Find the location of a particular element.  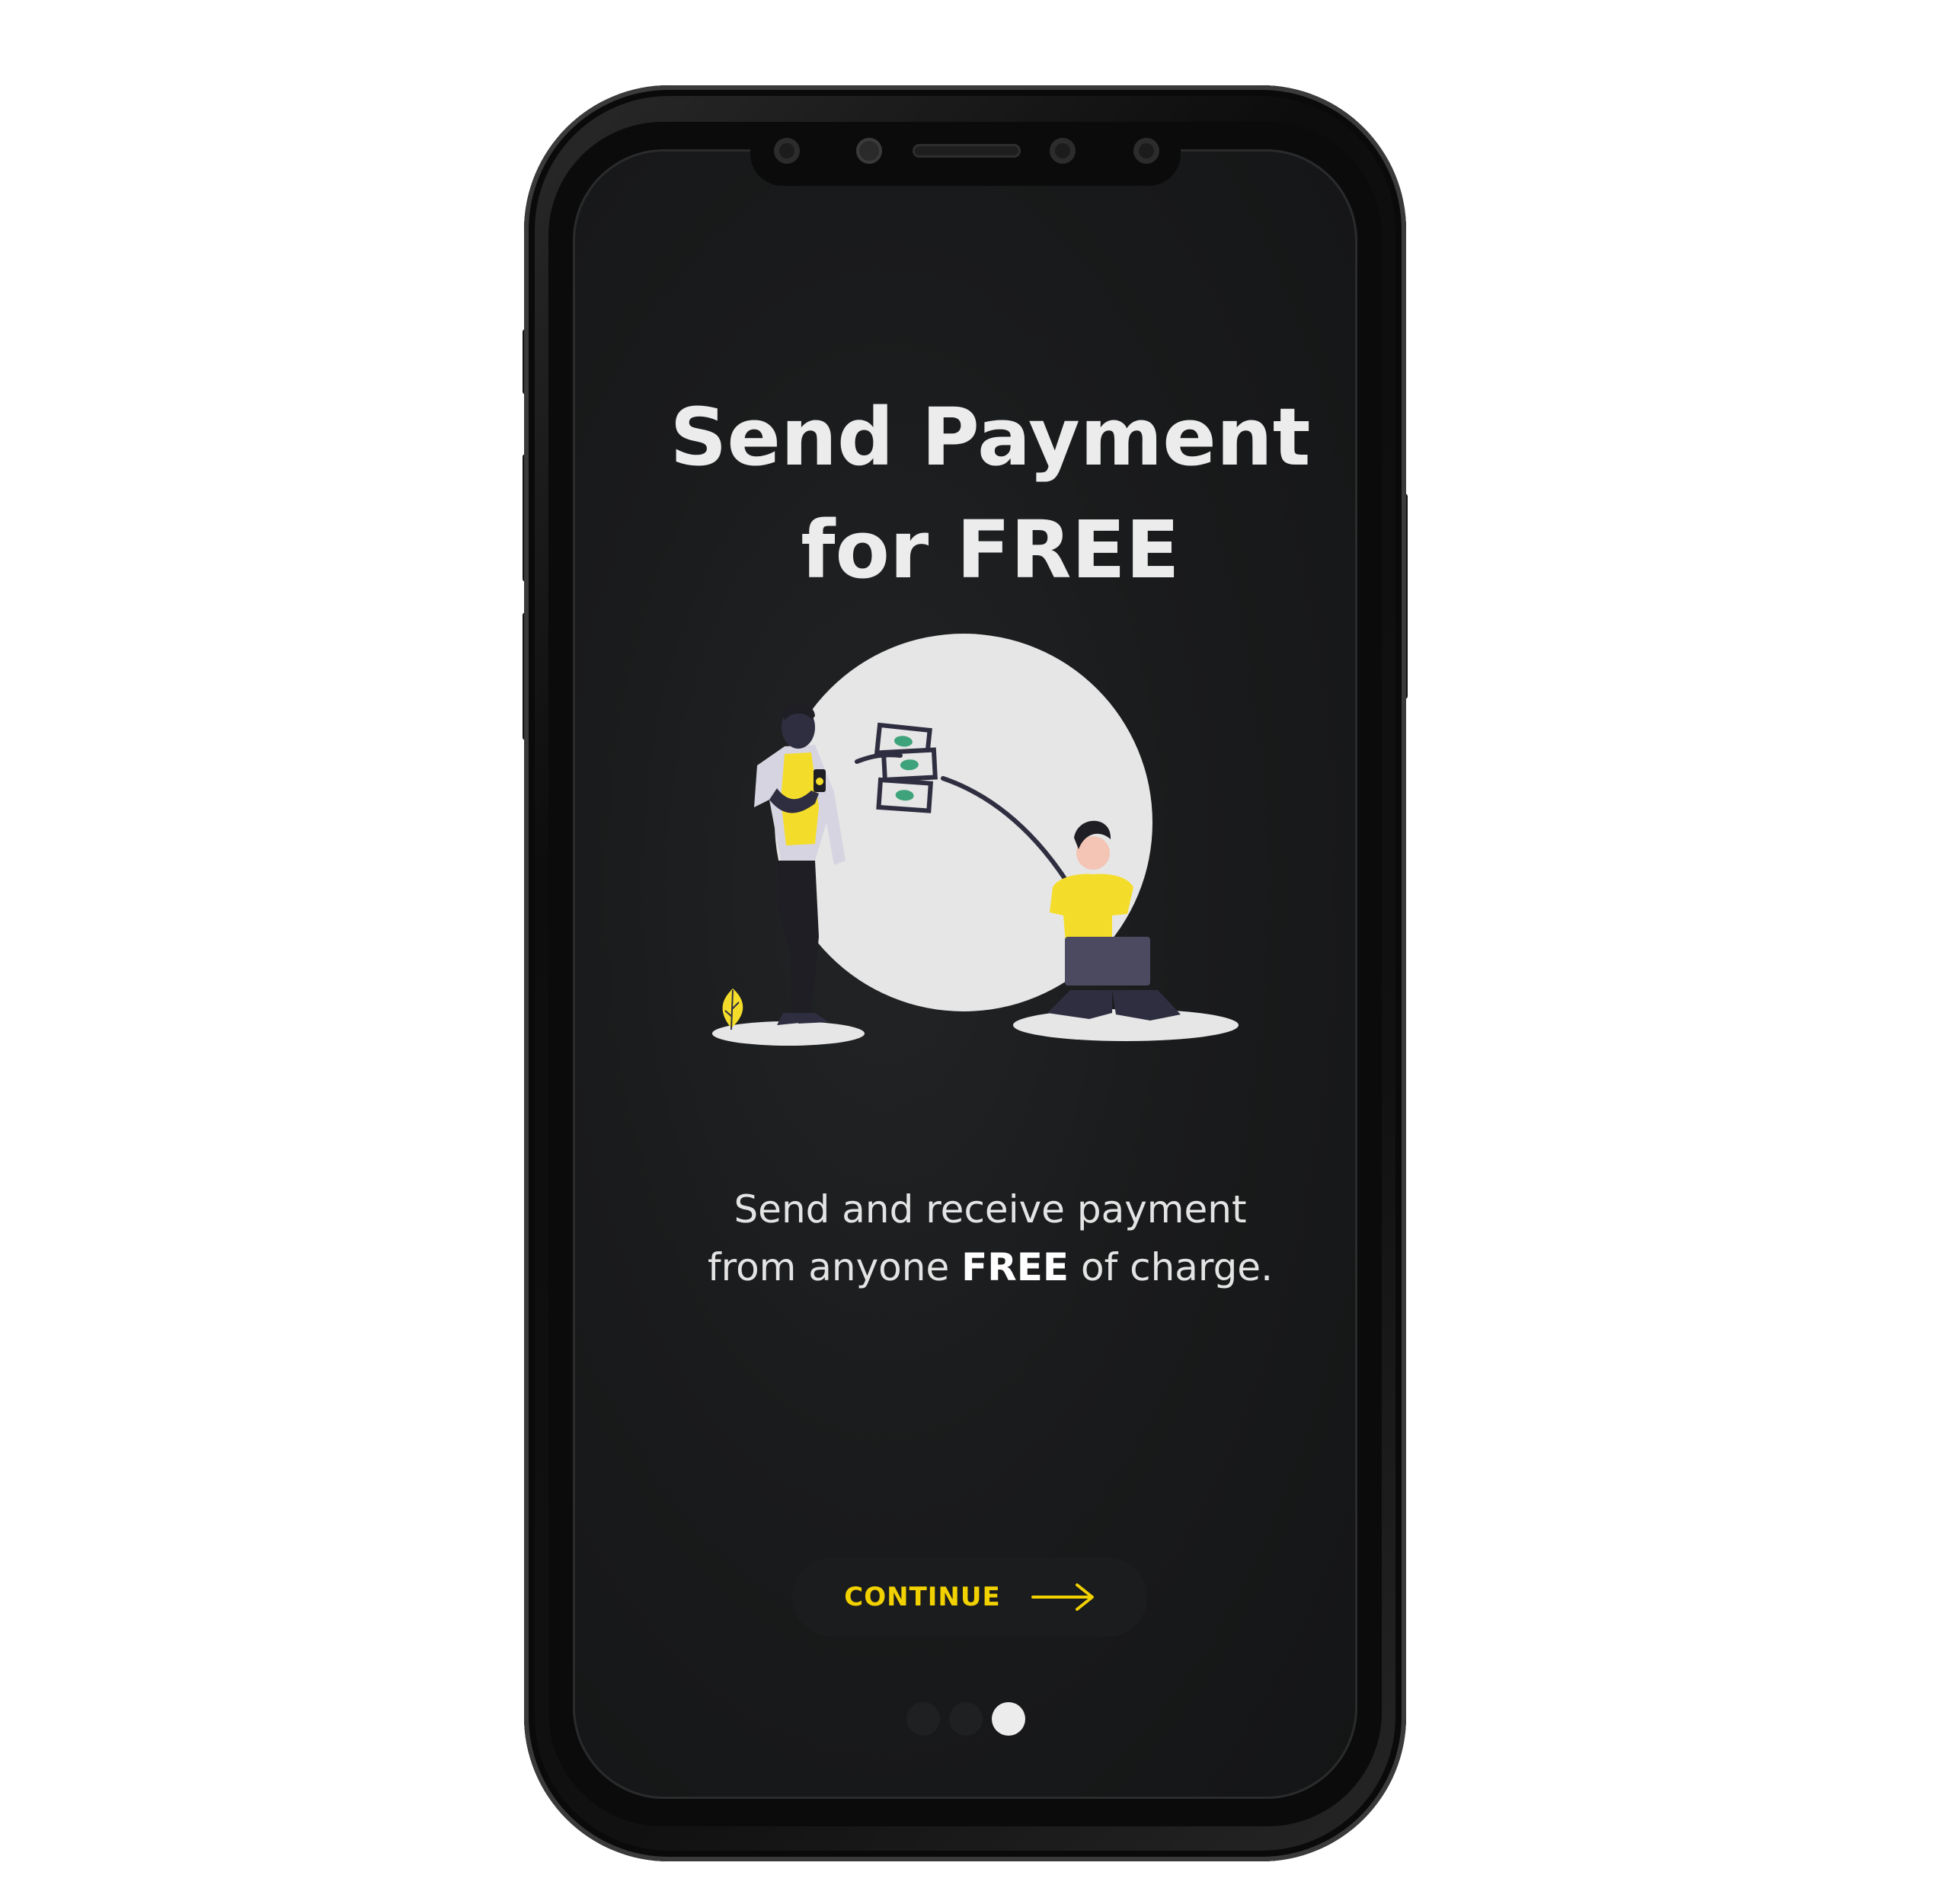

description-emphasis: FREE is located at coordinates (1015, 1267).